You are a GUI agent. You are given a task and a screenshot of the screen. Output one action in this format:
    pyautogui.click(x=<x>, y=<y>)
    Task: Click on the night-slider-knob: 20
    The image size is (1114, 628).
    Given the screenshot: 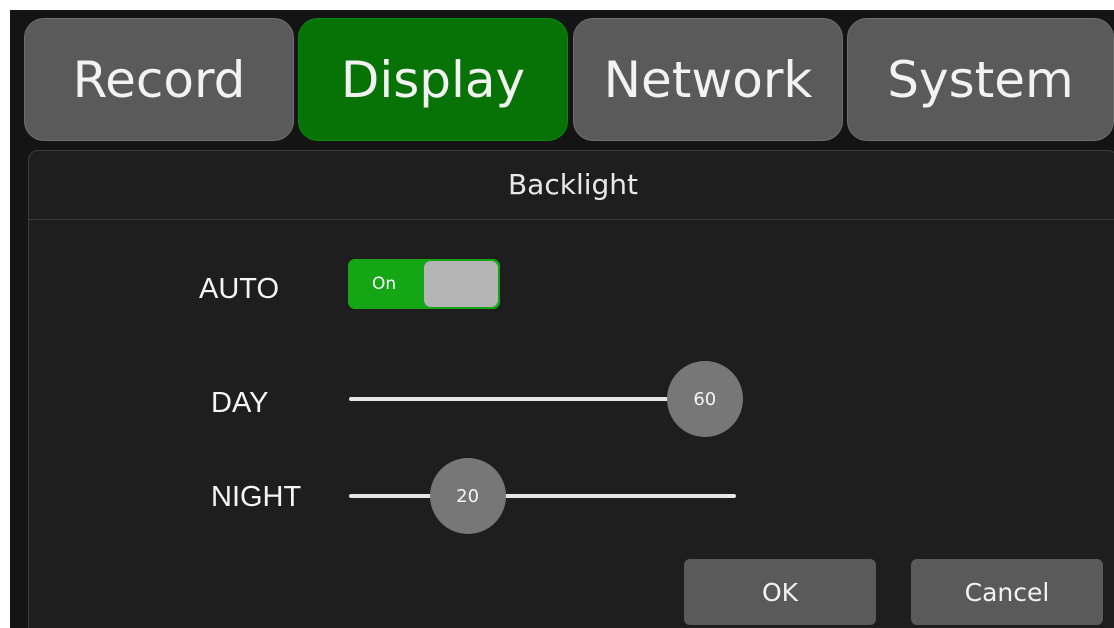 What is the action you would take?
    pyautogui.click(x=467, y=496)
    